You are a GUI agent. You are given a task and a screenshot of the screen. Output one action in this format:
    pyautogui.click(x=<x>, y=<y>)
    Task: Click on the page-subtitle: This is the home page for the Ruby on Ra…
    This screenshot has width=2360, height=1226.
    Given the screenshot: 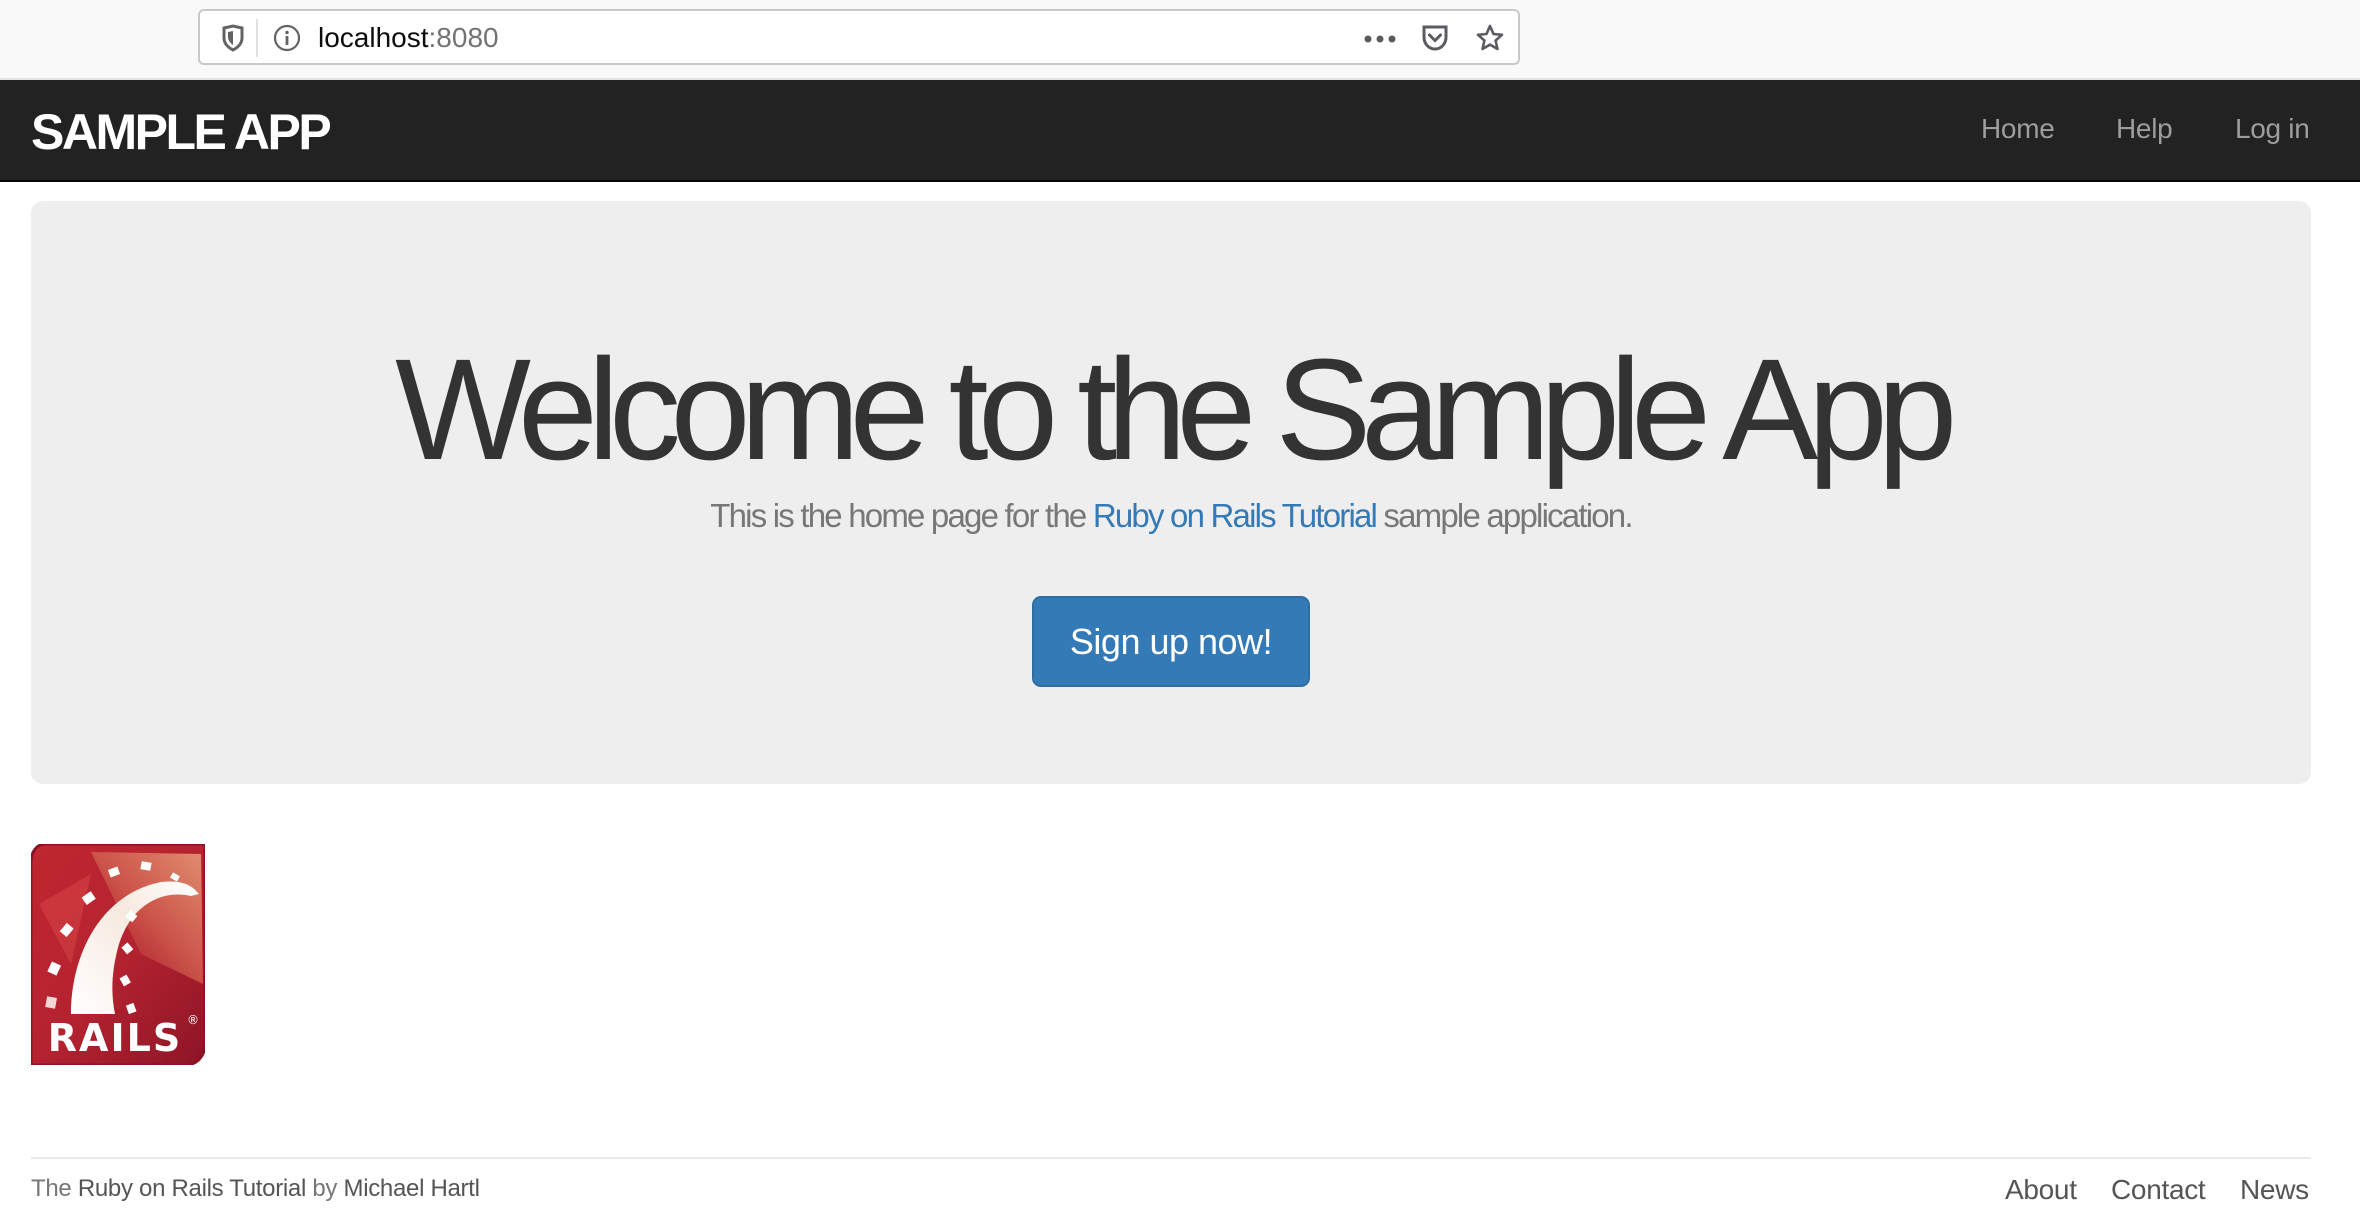 What is the action you would take?
    pyautogui.click(x=1171, y=516)
    